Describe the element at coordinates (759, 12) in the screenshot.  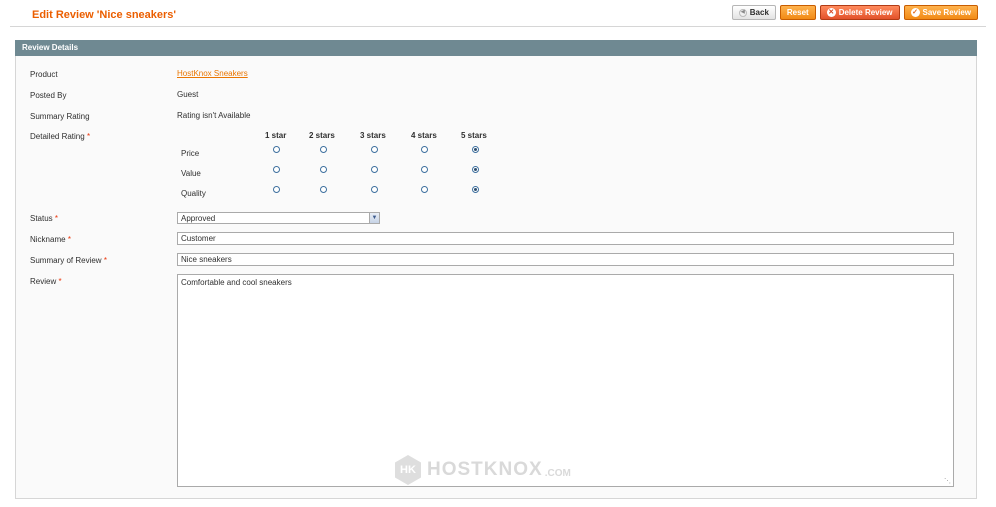
I see `back-button-label: Back` at that location.